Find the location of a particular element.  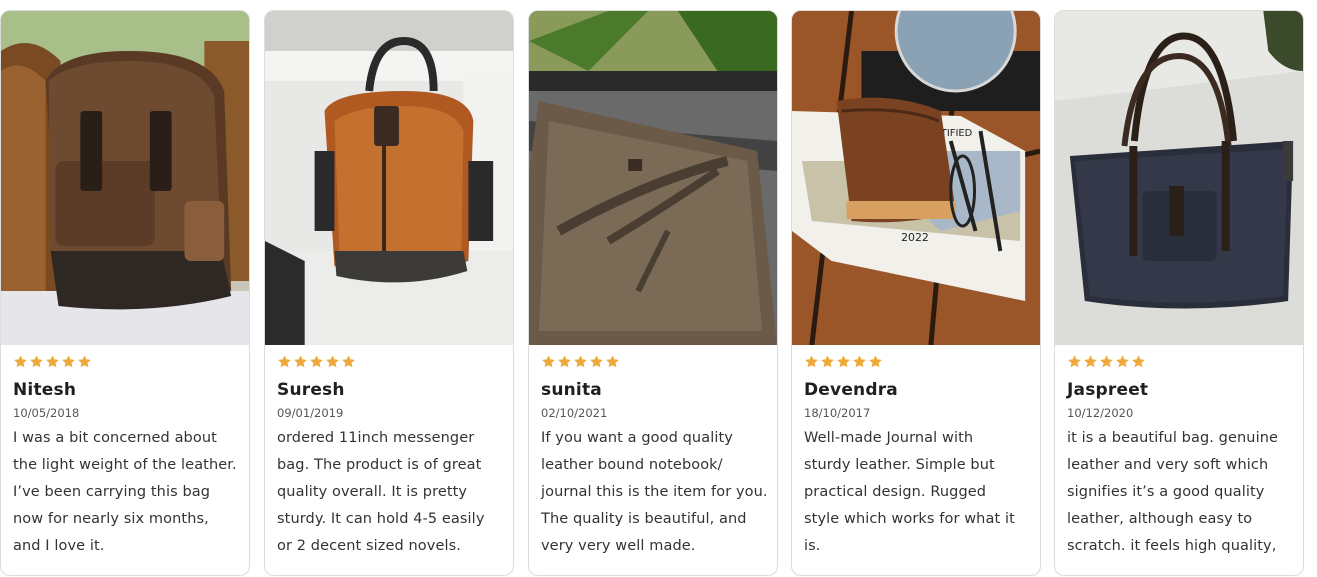

review-text-line: leather bound notebook/ is located at coordinates (632, 465).